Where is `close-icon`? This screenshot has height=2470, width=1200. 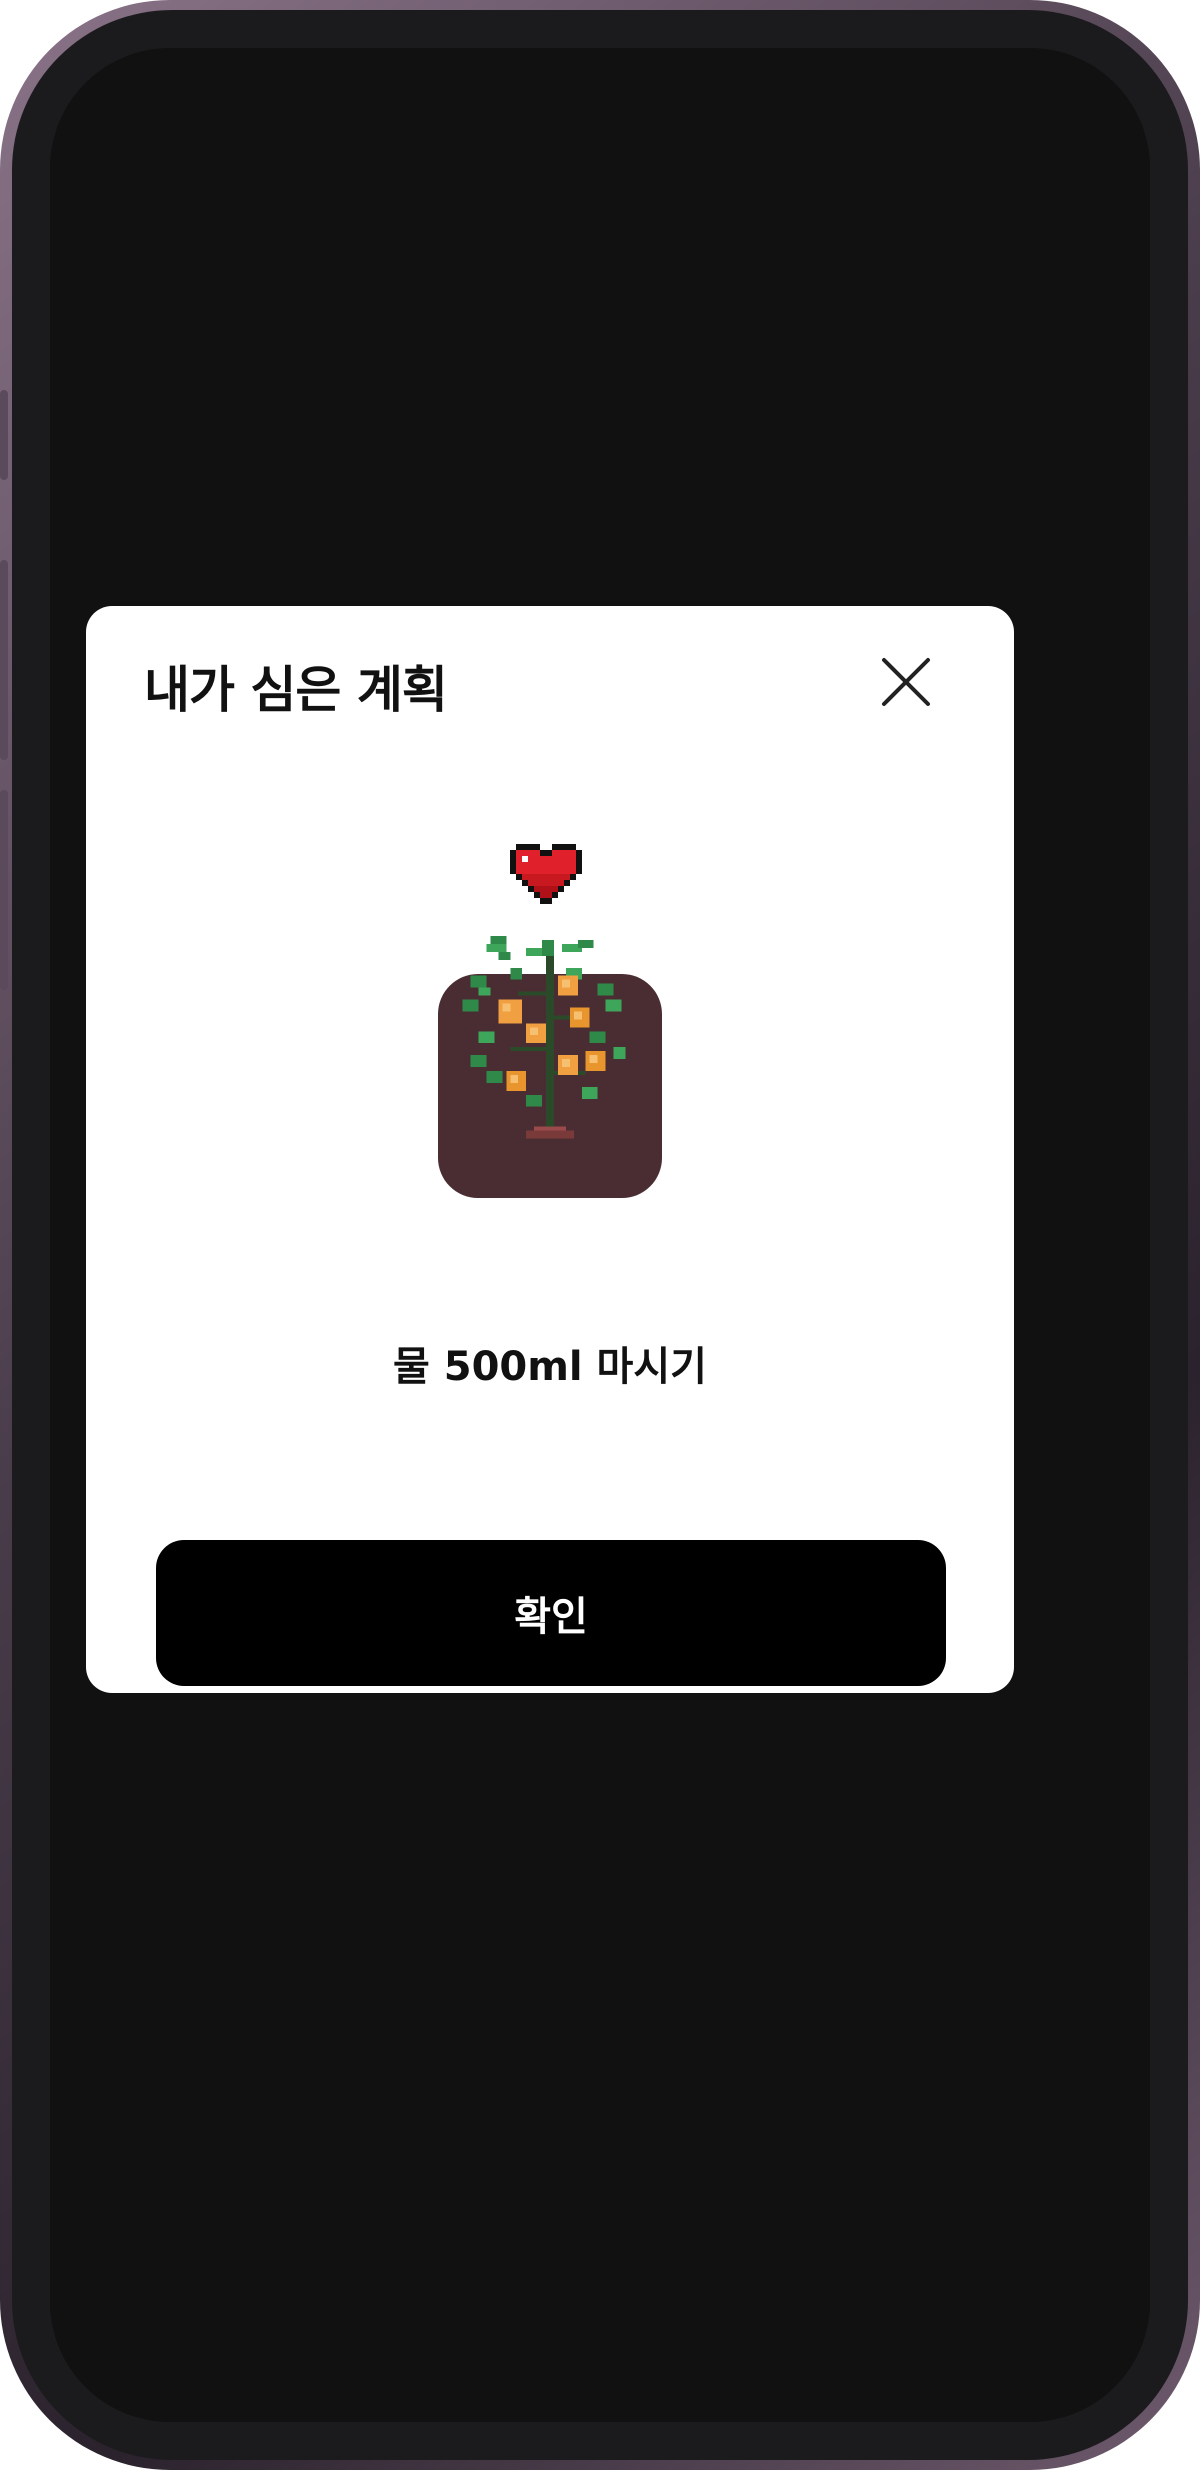 close-icon is located at coordinates (906, 682).